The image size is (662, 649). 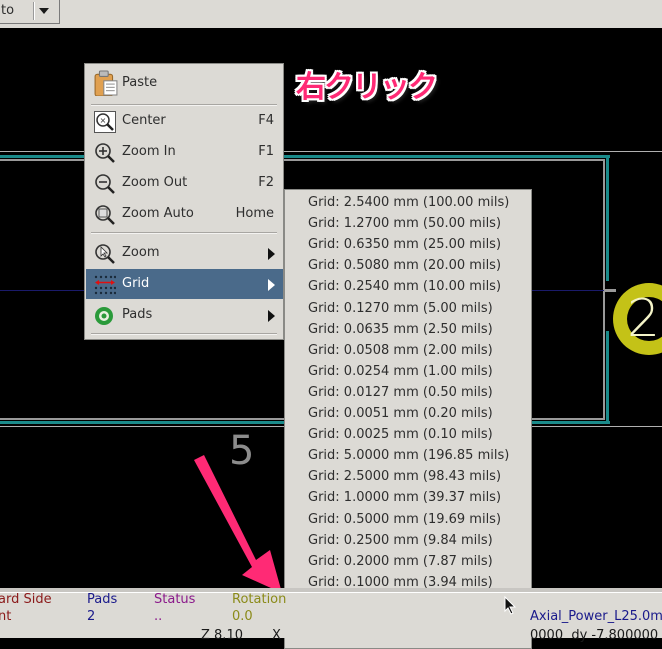 I want to click on menu-item-label: Zoom In, so click(x=149, y=151).